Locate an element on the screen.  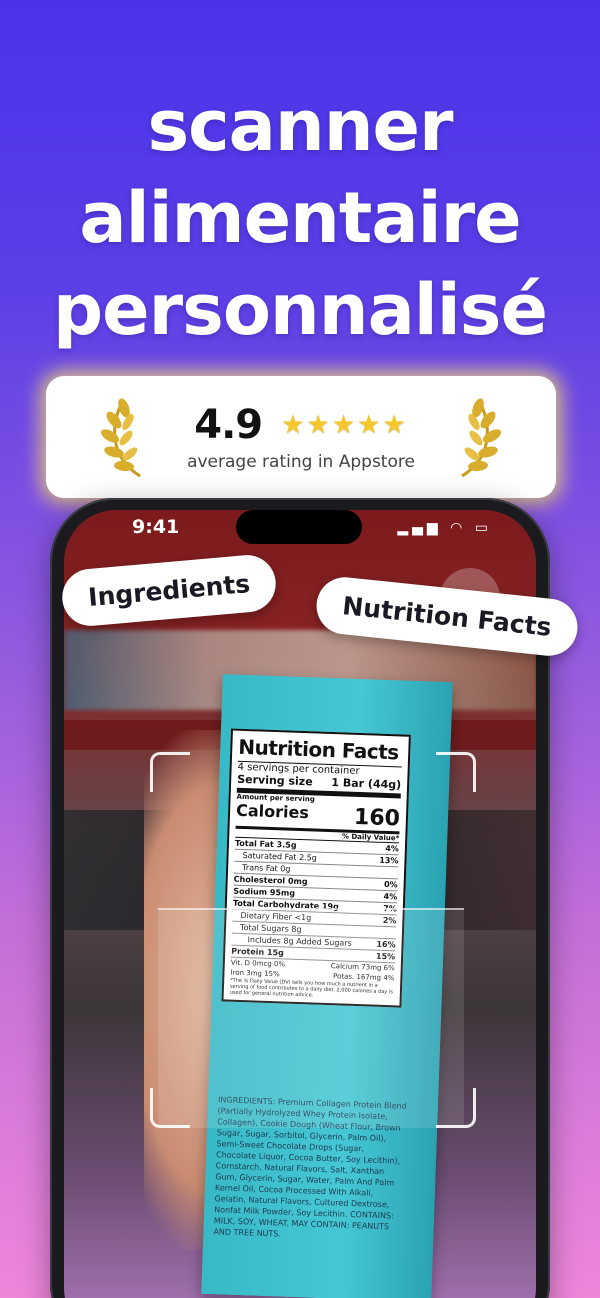
calories-label: Calories is located at coordinates (272, 811).